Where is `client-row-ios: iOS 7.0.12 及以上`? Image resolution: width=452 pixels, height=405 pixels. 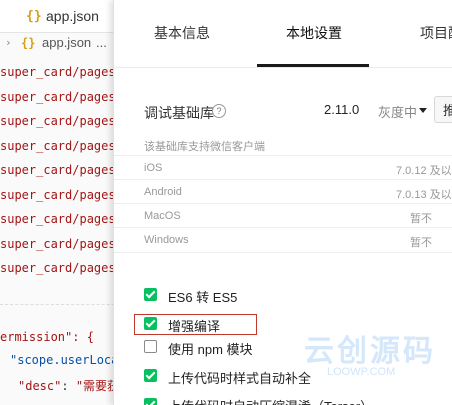
client-row-ios: iOS 7.0.12 及以上 is located at coordinates (283, 167).